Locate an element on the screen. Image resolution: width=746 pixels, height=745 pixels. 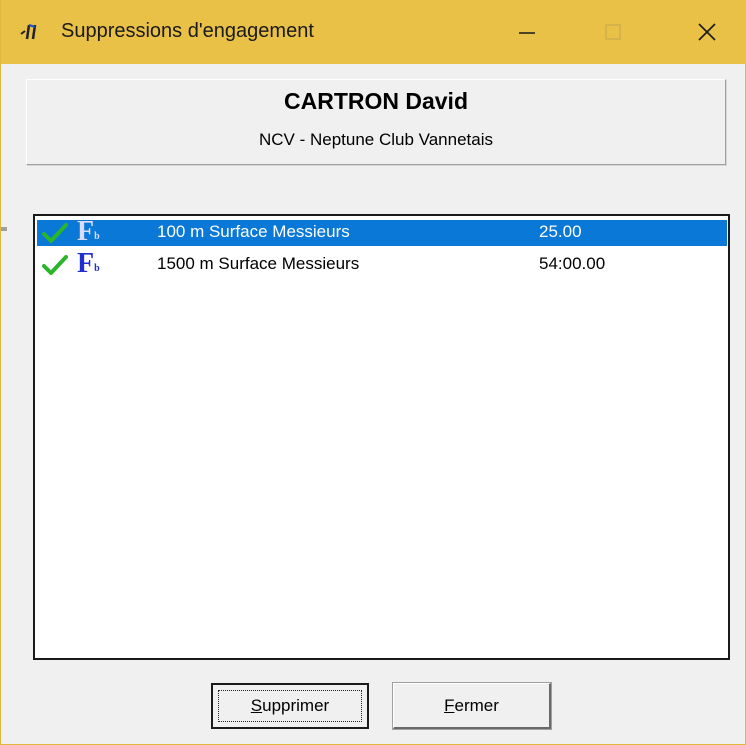
delete-button: Supprimer is located at coordinates (290, 706).